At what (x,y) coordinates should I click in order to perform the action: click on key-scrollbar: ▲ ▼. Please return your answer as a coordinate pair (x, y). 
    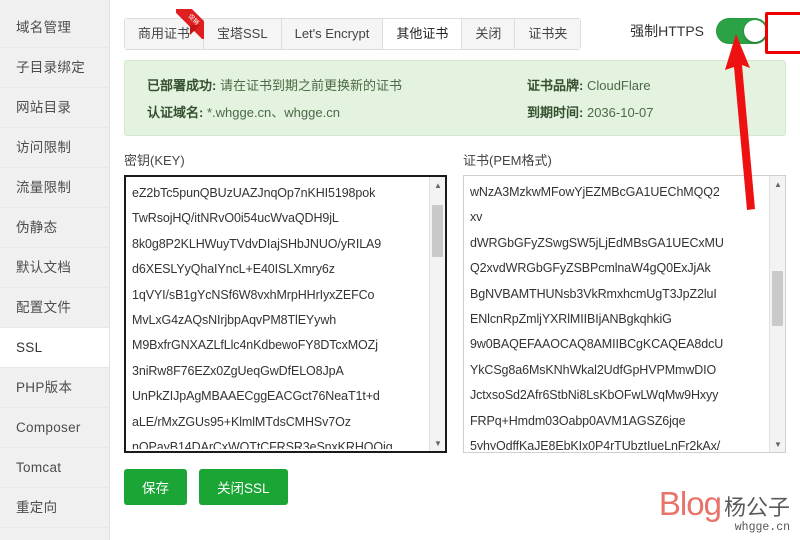
    Looking at the image, I should click on (437, 314).